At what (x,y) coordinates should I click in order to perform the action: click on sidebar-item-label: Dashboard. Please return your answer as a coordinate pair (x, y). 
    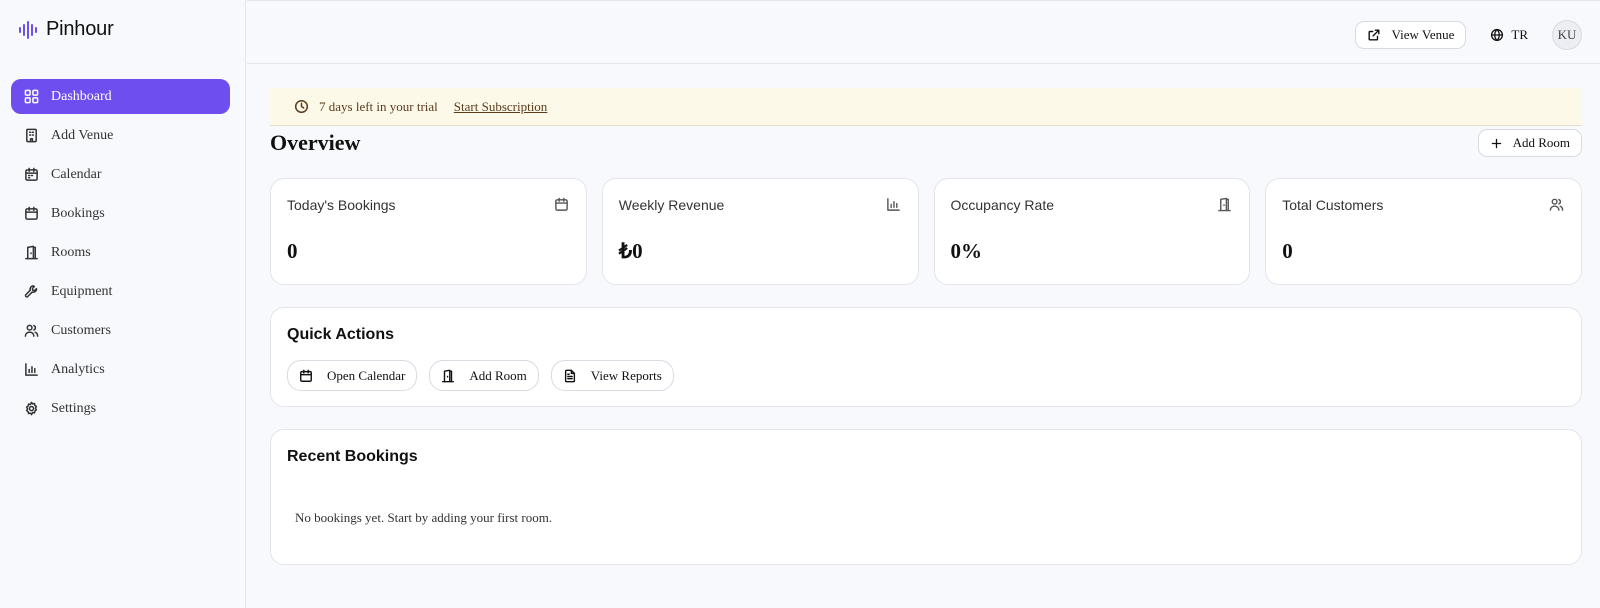
    Looking at the image, I should click on (81, 96).